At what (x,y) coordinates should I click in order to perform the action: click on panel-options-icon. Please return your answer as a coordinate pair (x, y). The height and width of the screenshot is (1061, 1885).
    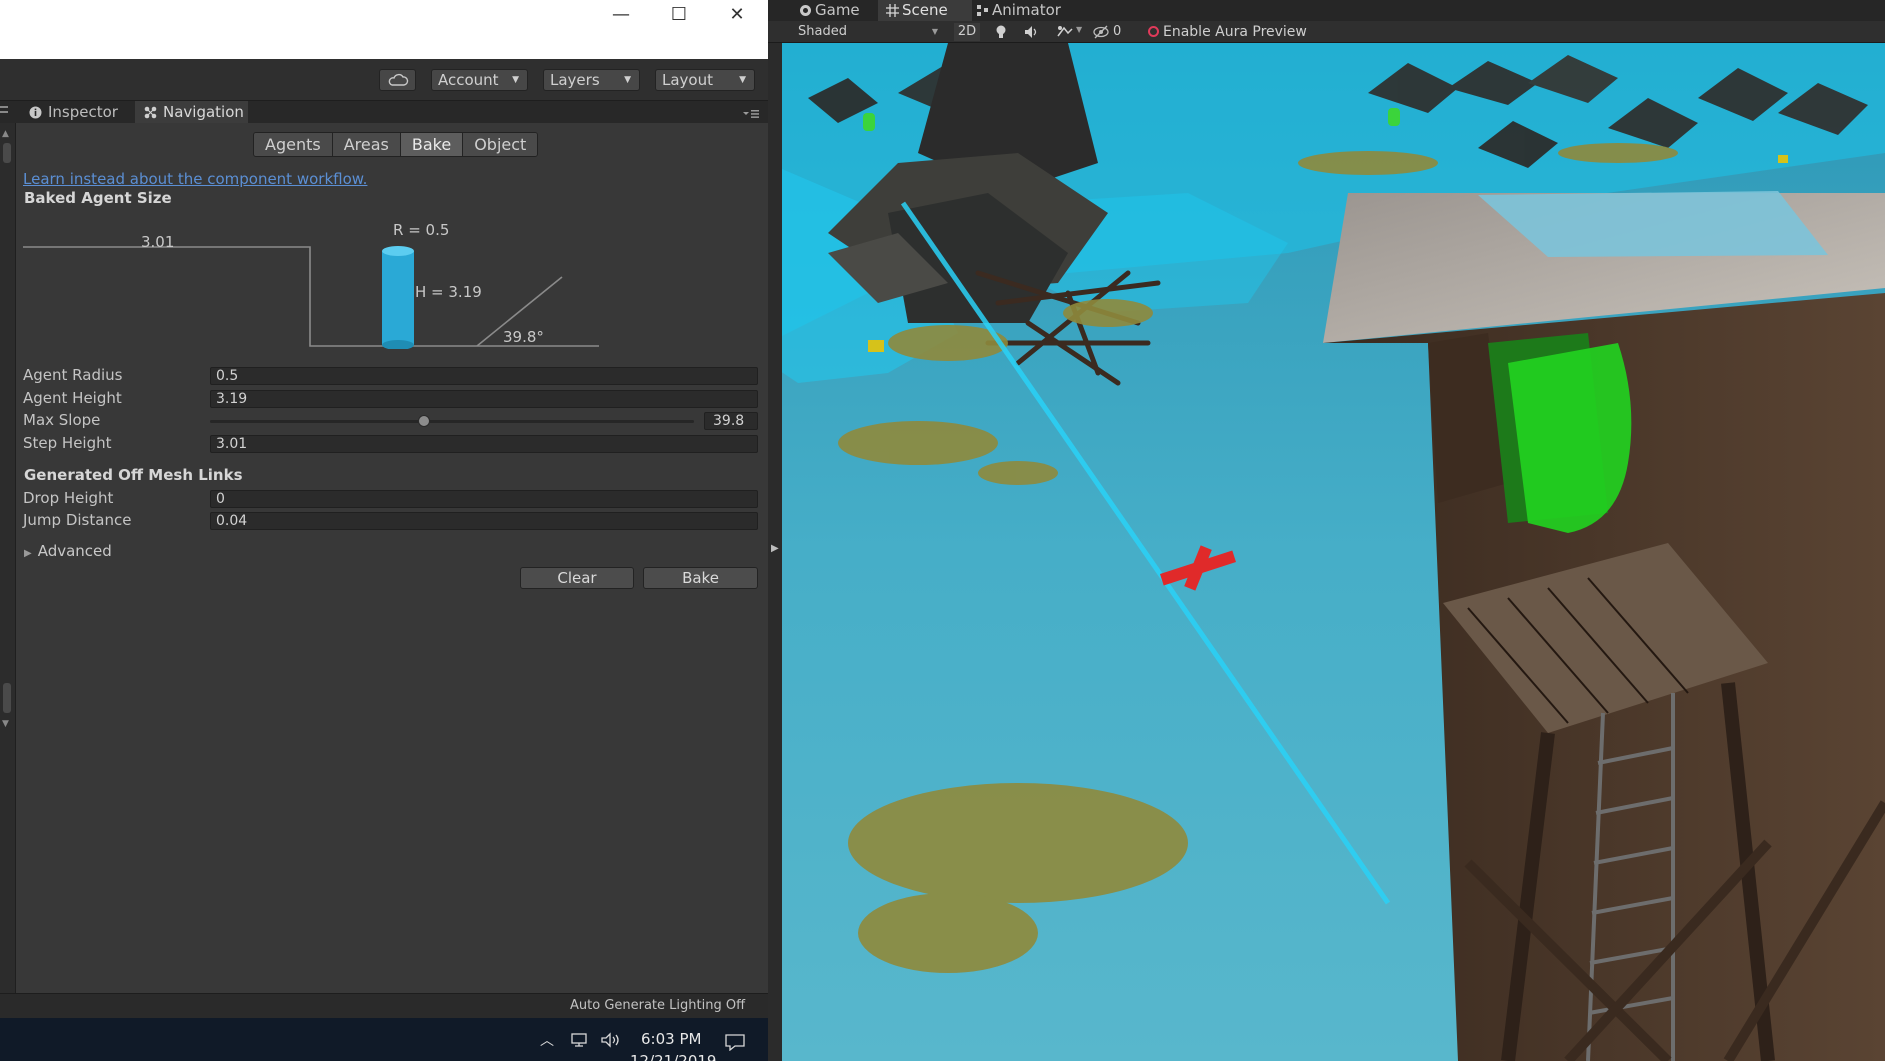
    Looking at the image, I should click on (751, 112).